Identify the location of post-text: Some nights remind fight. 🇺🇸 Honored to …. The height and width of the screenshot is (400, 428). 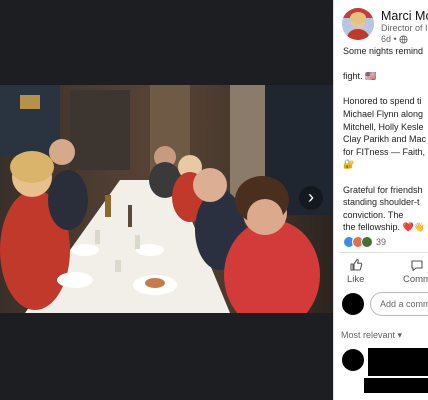
(385, 139).